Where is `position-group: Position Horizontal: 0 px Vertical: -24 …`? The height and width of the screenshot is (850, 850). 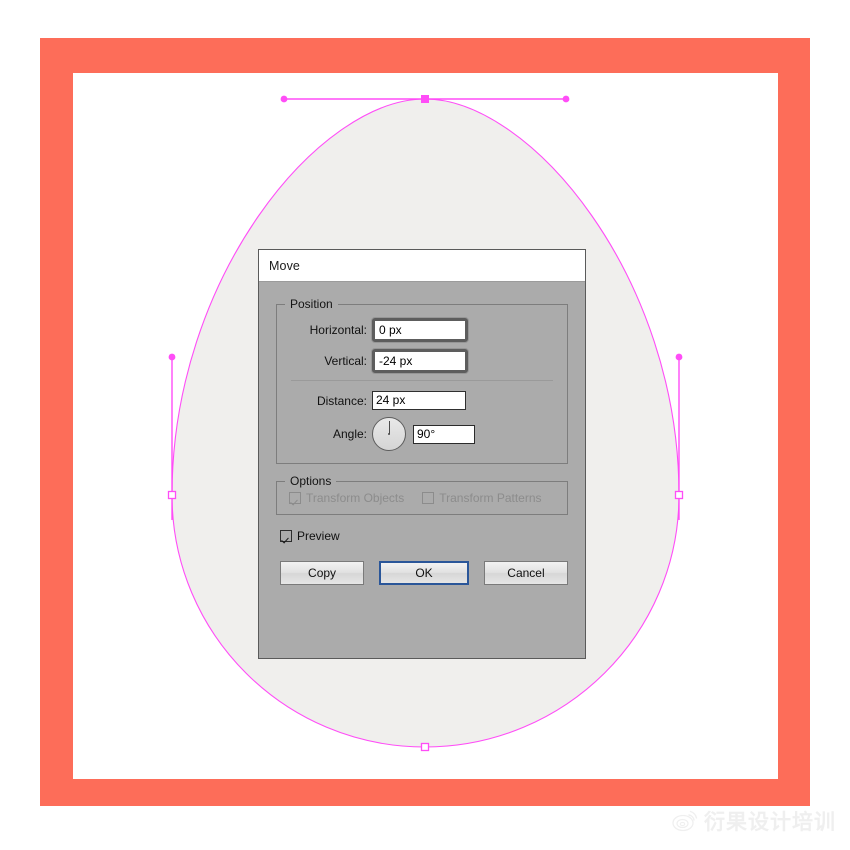 position-group: Position Horizontal: 0 px Vertical: -24 … is located at coordinates (422, 380).